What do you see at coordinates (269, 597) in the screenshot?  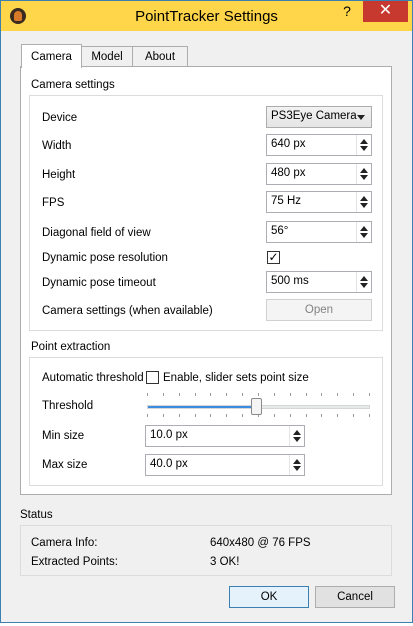 I see `ok-button: OK` at bounding box center [269, 597].